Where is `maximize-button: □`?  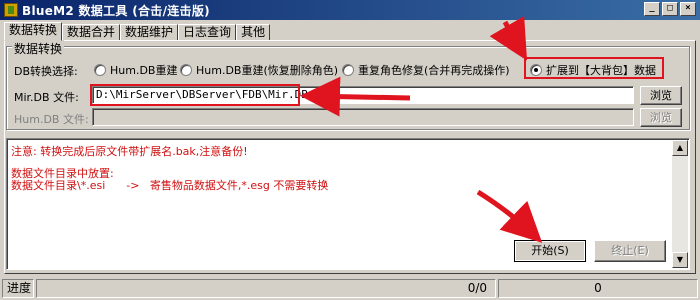
maximize-button: □ is located at coordinates (670, 9).